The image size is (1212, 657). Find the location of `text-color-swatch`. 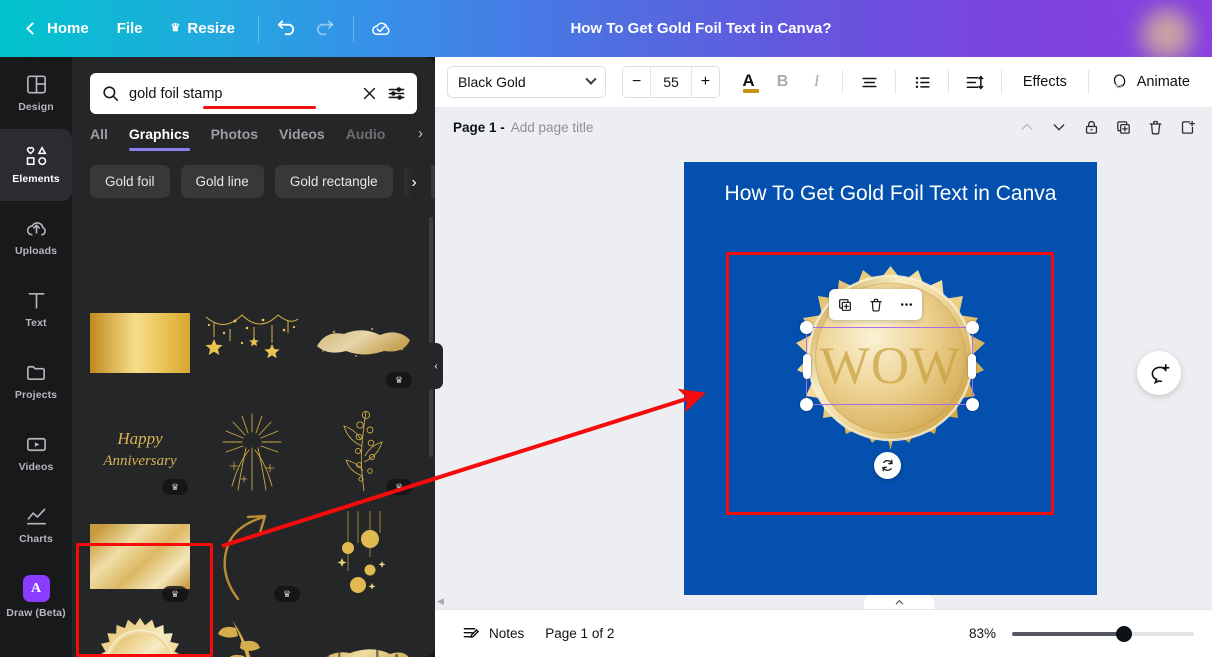

text-color-swatch is located at coordinates (750, 91).